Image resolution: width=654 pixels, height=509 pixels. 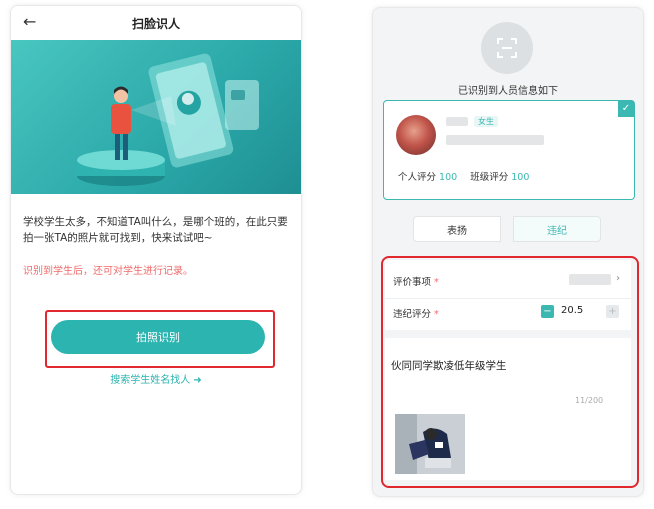 I want to click on take-photo-button: 拍照识别, so click(x=158, y=337).